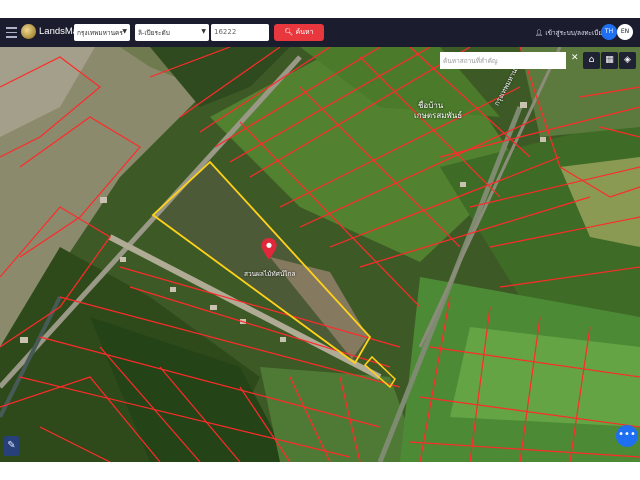 This screenshot has width=640, height=480. I want to click on lang-th-button: TH, so click(609, 32).